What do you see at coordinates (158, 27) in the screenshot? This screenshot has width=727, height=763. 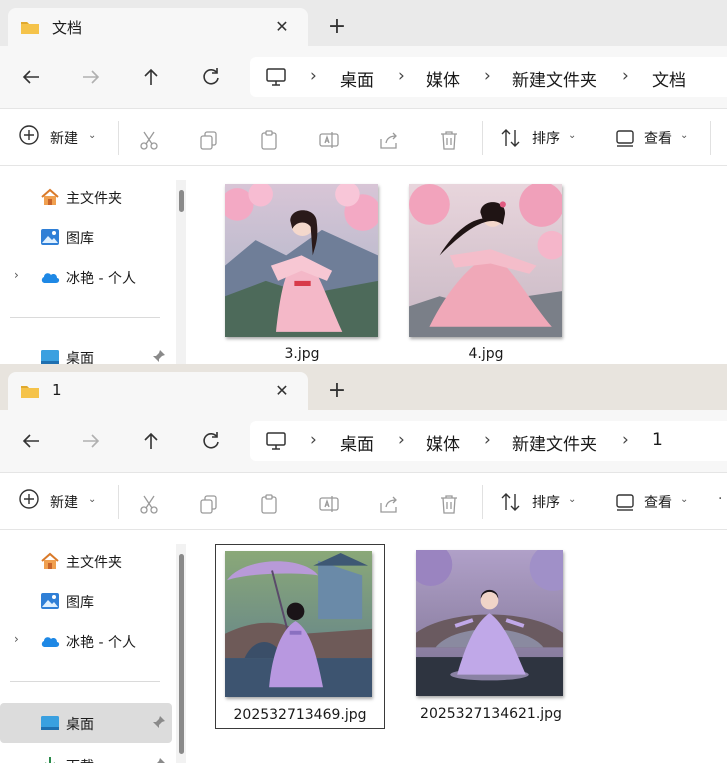 I see `tab-docs: 文档 ✕` at bounding box center [158, 27].